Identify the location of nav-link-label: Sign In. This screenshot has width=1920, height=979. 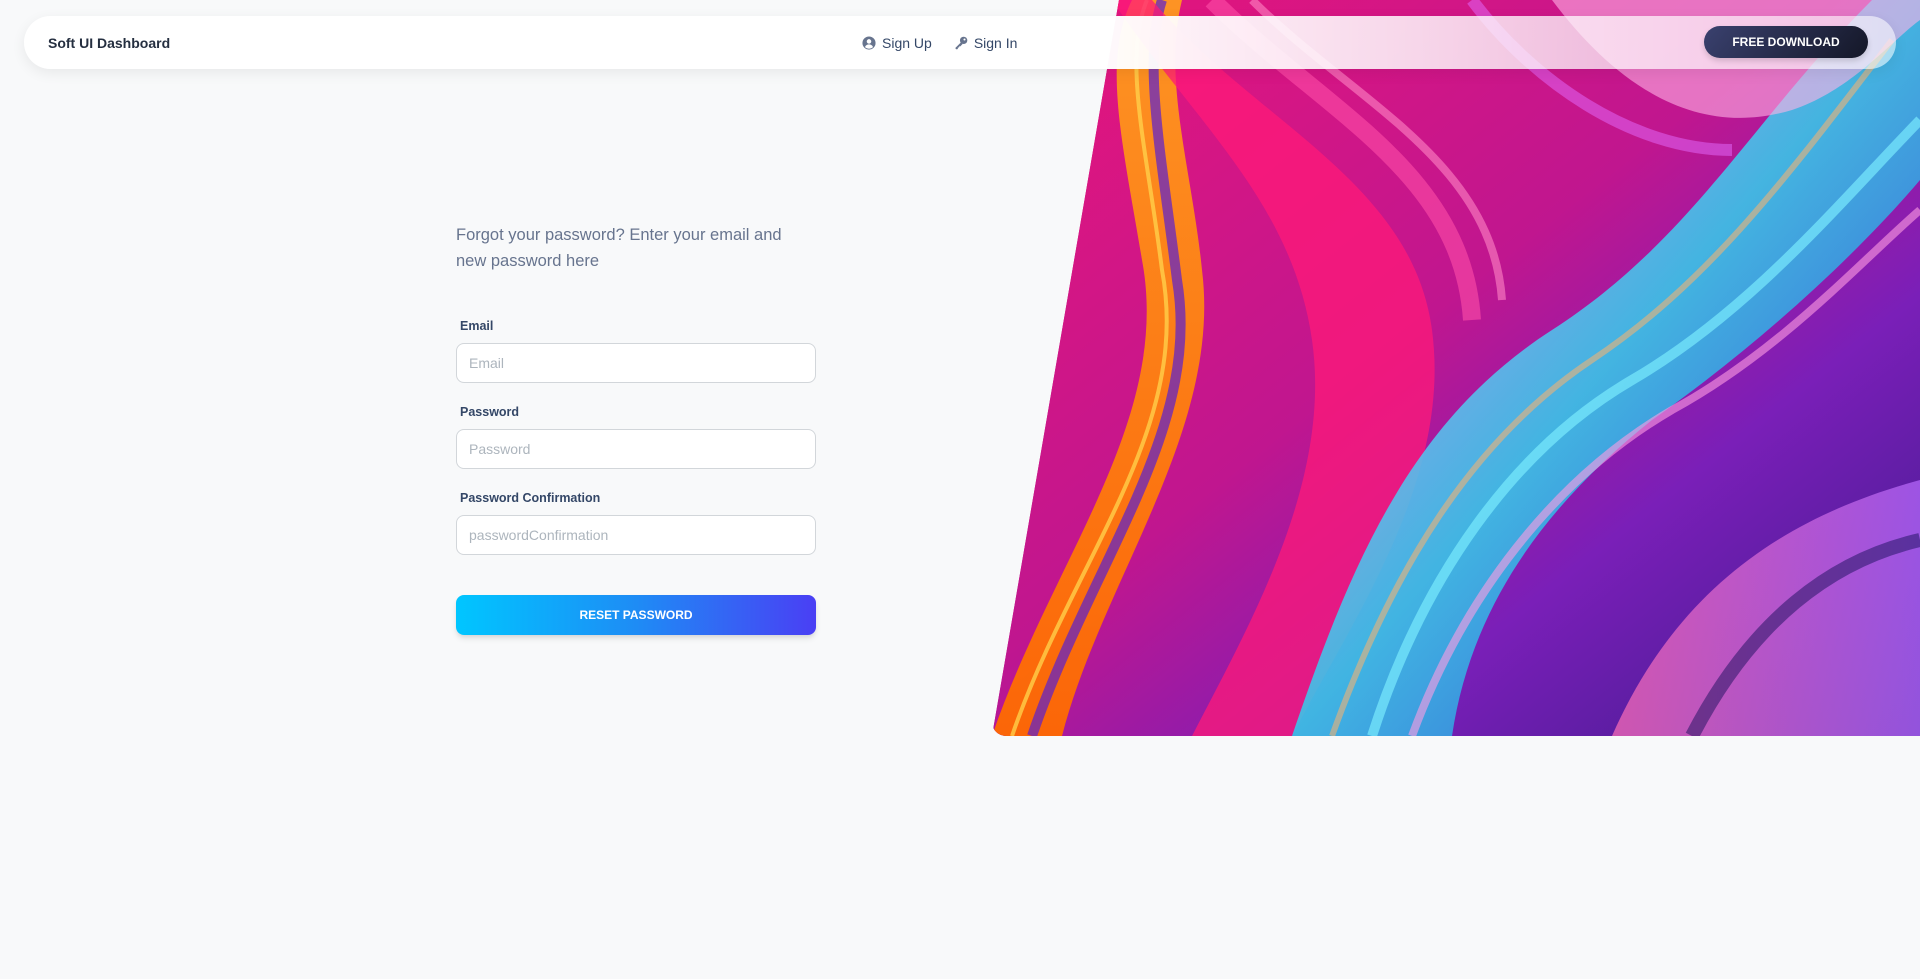
(995, 42).